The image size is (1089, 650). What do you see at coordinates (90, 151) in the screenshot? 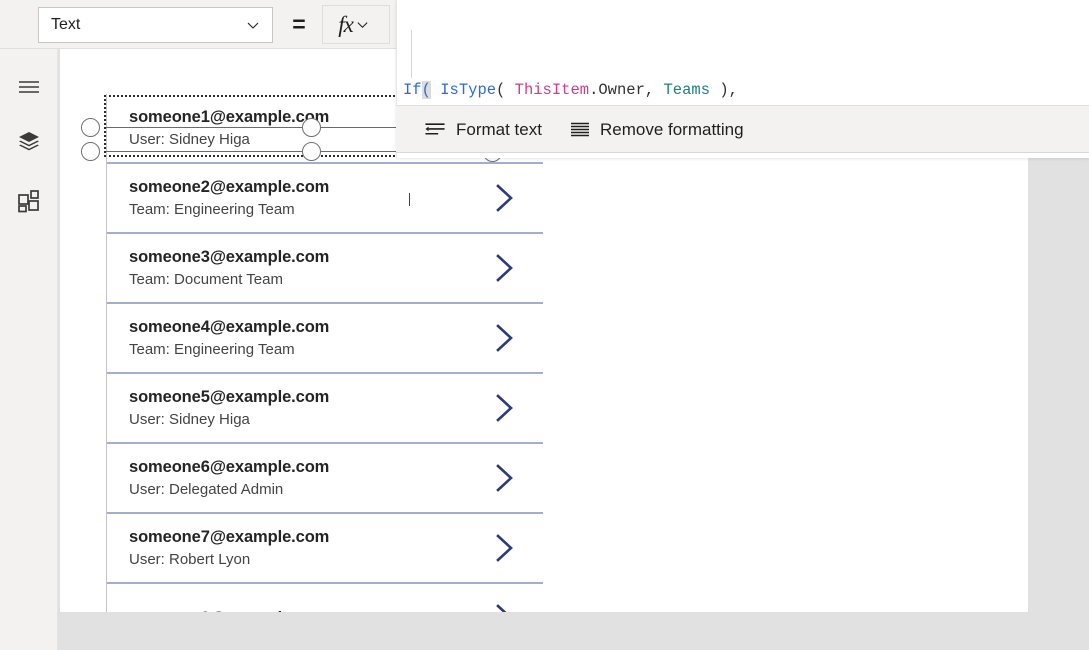
I see `resize-handle-left-bottom` at bounding box center [90, 151].